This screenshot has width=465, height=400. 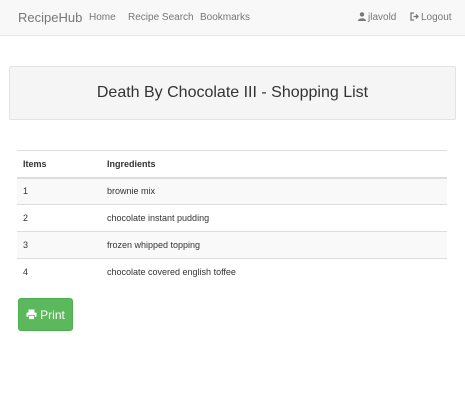 What do you see at coordinates (382, 17) in the screenshot?
I see `username-label: jlavold` at bounding box center [382, 17].